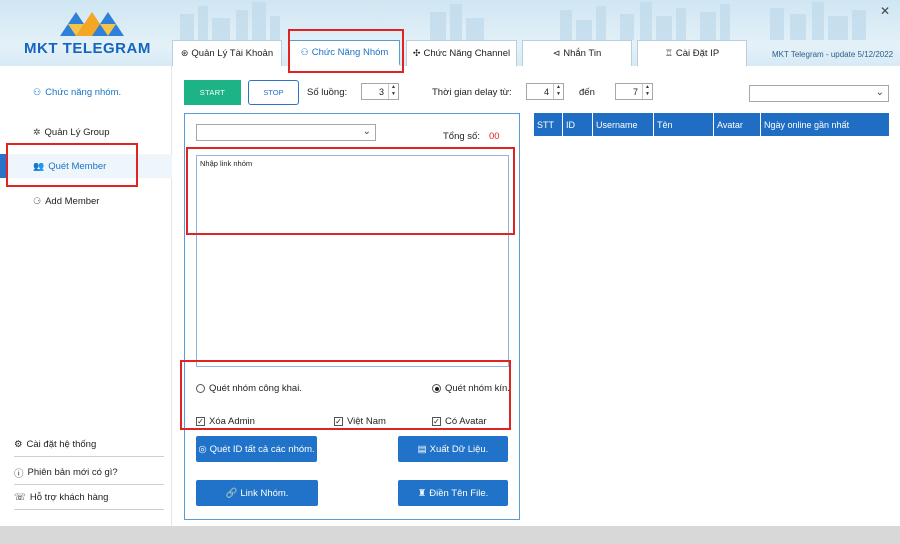 The width and height of the screenshot is (900, 544). I want to click on button-label: Quét ID tất cả các nhóm., so click(262, 449).